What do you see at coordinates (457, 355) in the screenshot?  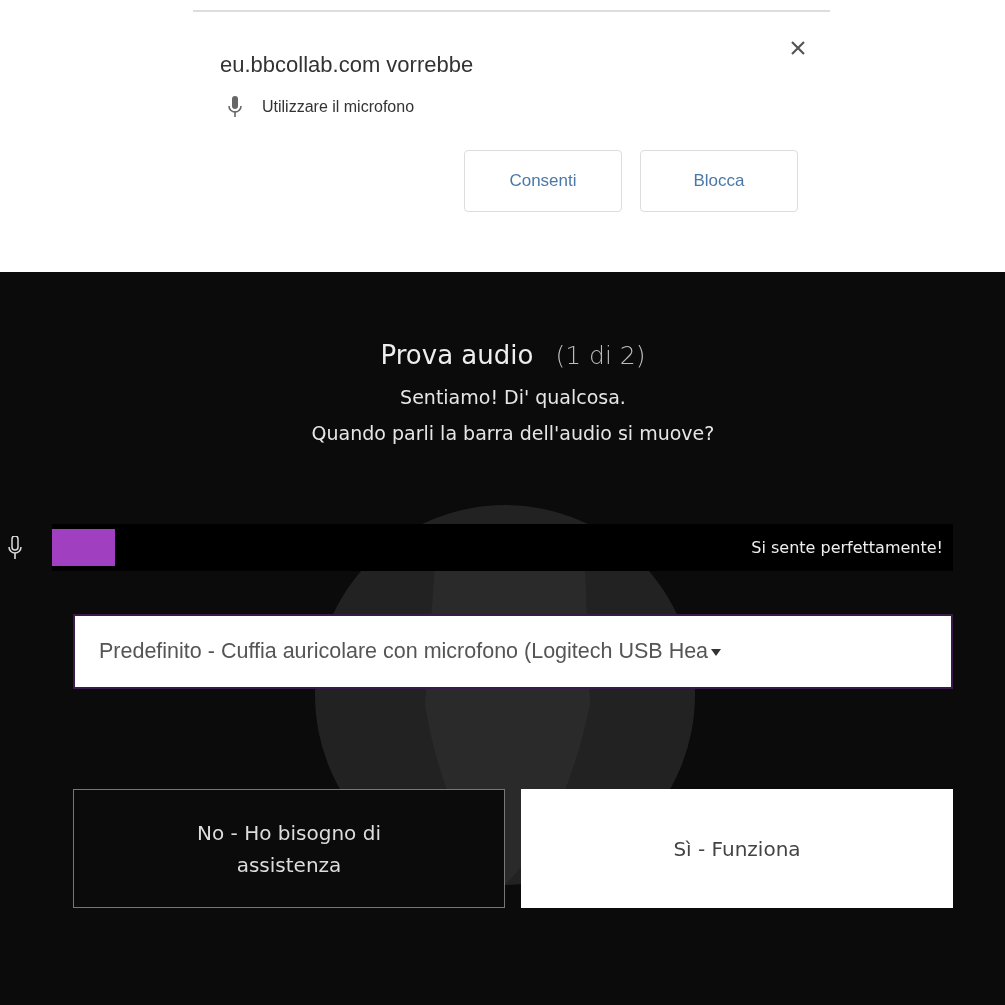 I see `dialog-title: Prova audio` at bounding box center [457, 355].